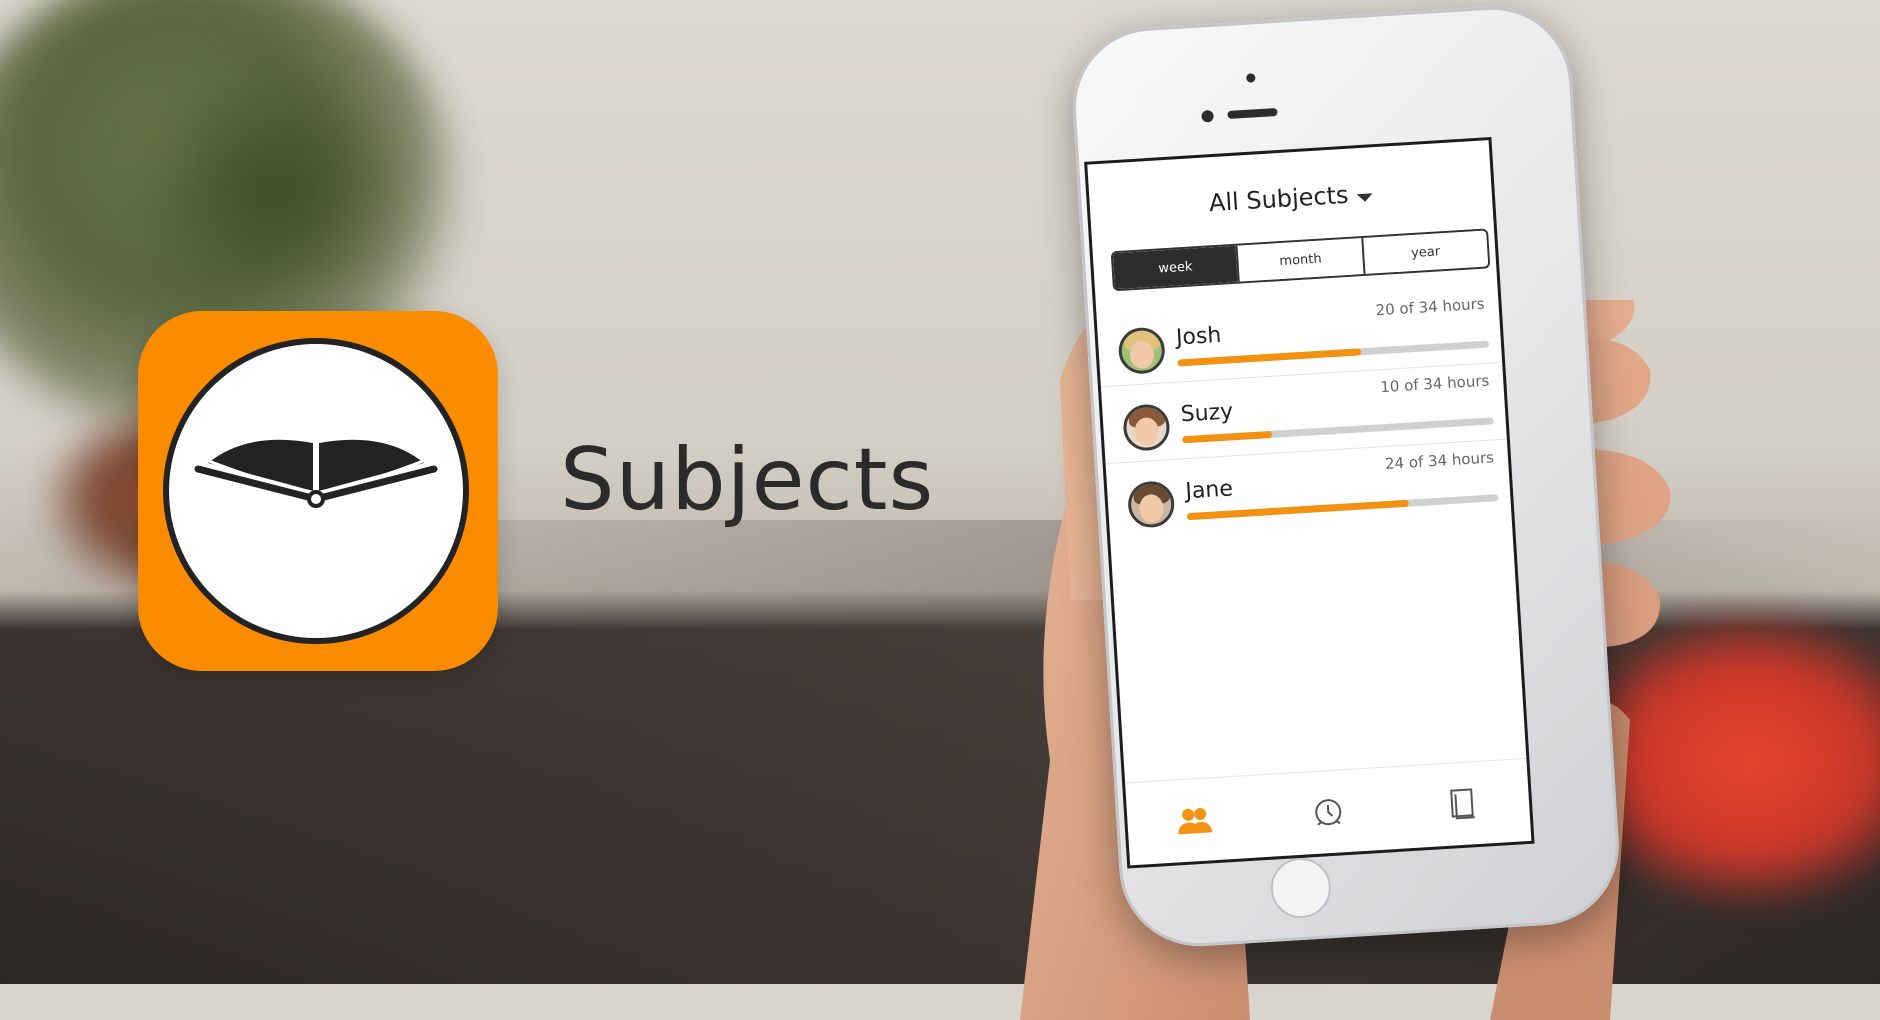  I want to click on segment-year: year, so click(1424, 252).